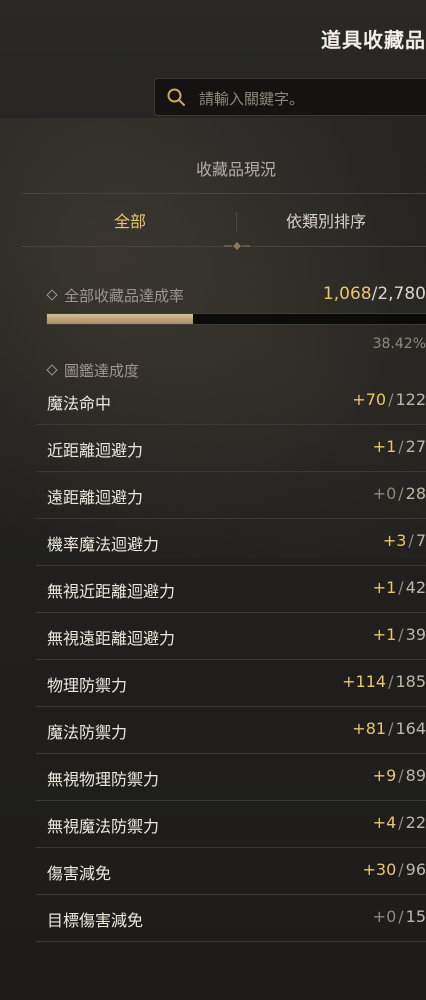  I want to click on overall-progress-bar, so click(236, 319).